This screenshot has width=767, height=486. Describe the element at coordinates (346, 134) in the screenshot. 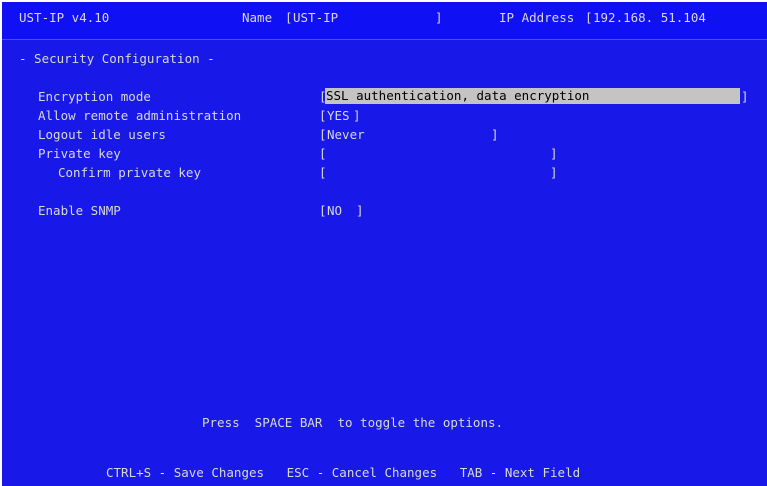

I see `logout-idle-users-value: Never` at that location.